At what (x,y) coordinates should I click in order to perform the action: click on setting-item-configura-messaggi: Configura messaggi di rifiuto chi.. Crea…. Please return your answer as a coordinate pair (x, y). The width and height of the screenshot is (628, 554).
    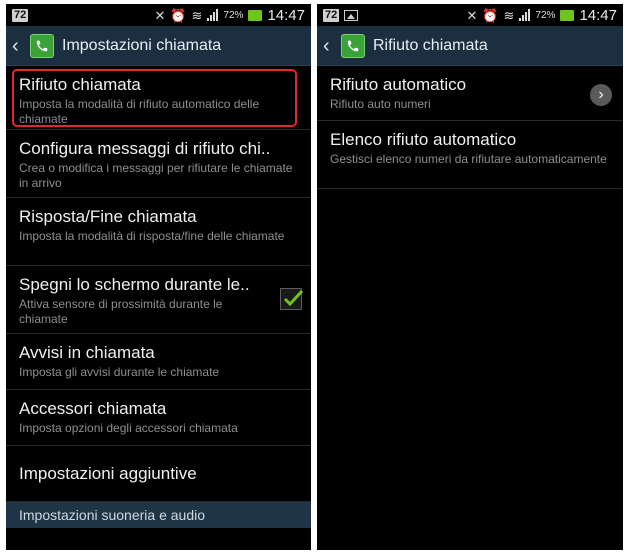
    Looking at the image, I should click on (158, 164).